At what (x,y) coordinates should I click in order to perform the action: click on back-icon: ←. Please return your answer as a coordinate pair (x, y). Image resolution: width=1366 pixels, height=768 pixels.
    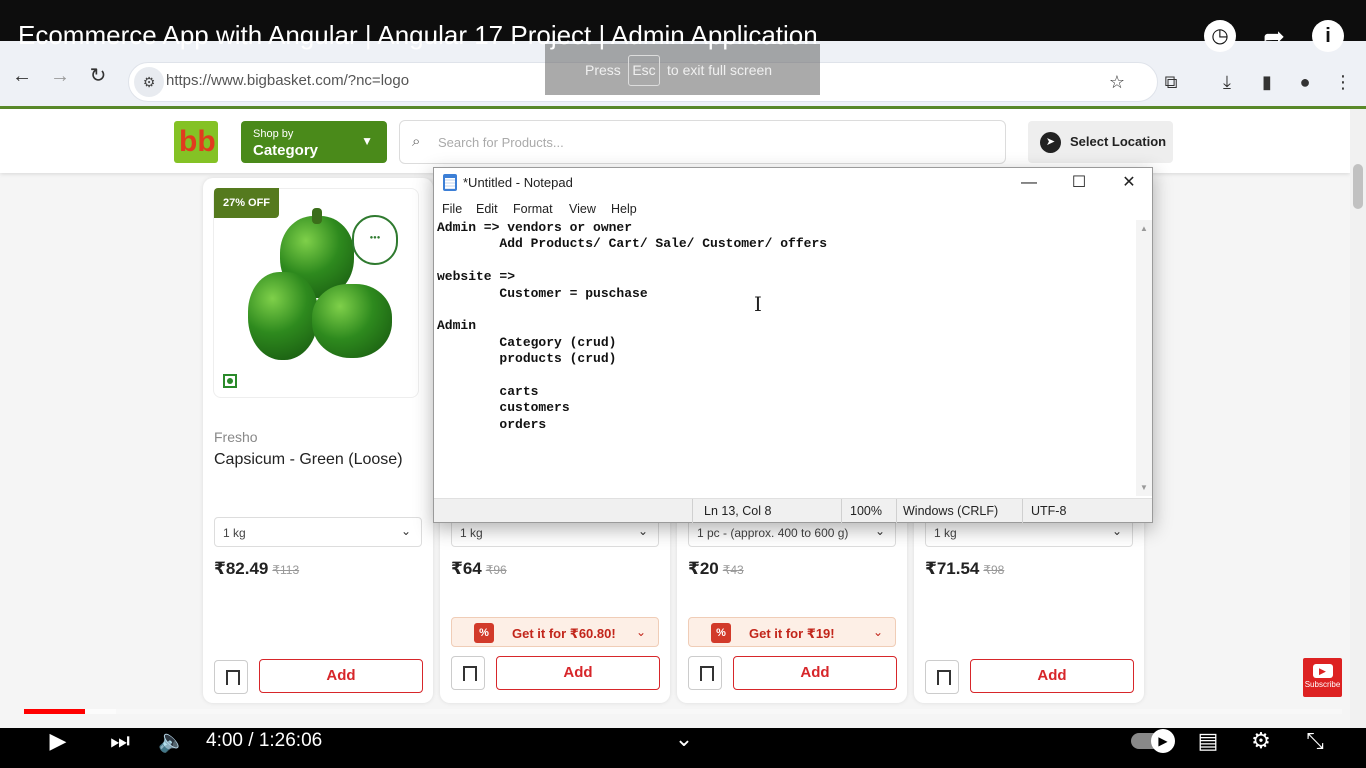
    Looking at the image, I should click on (22, 76).